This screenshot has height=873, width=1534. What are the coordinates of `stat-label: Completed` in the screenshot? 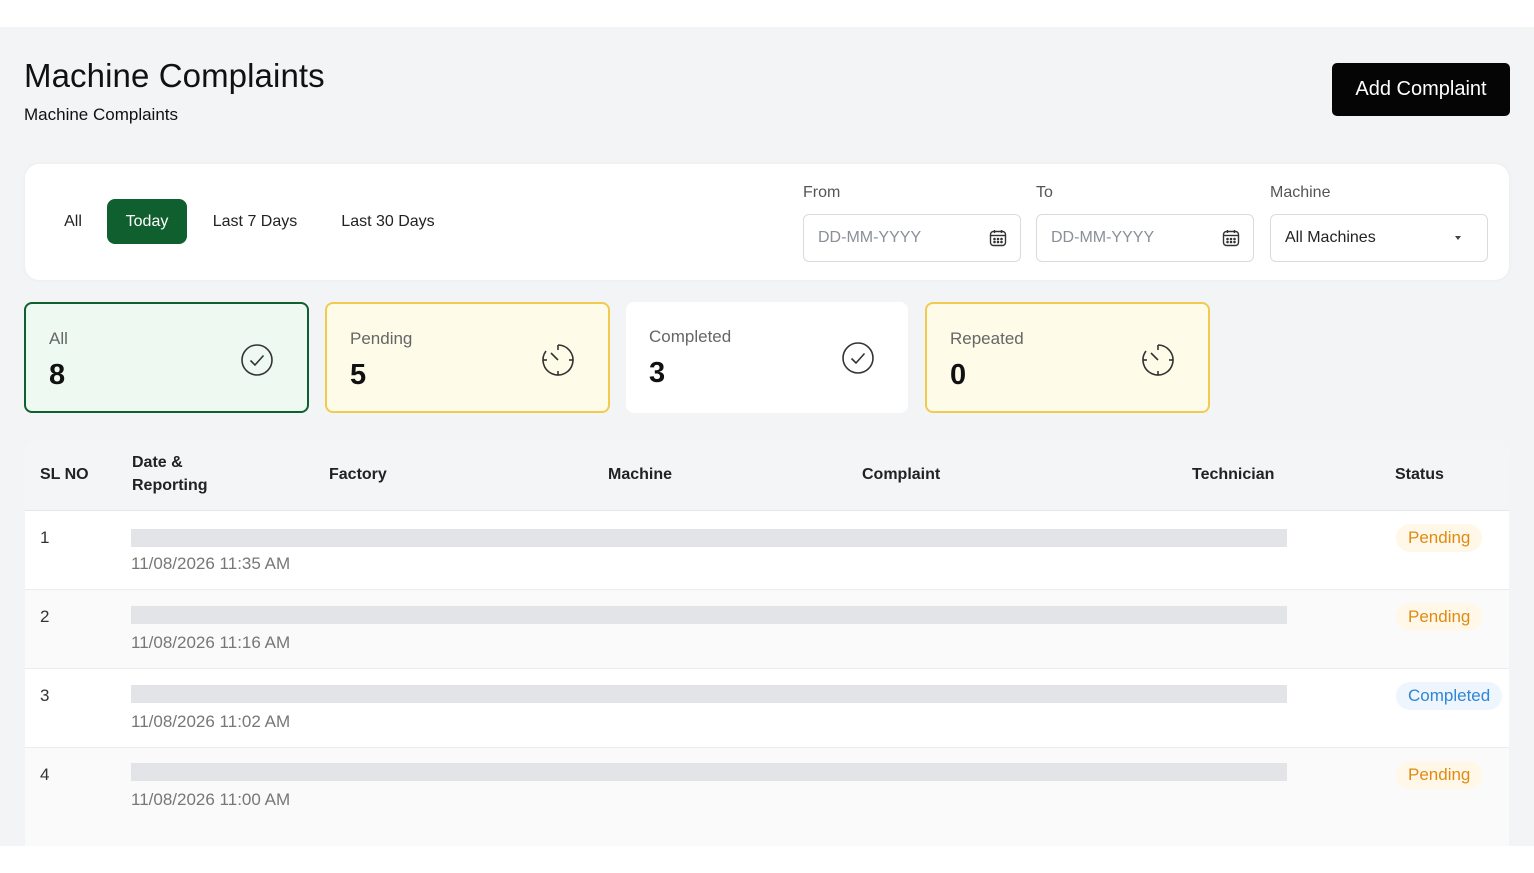 It's located at (690, 336).